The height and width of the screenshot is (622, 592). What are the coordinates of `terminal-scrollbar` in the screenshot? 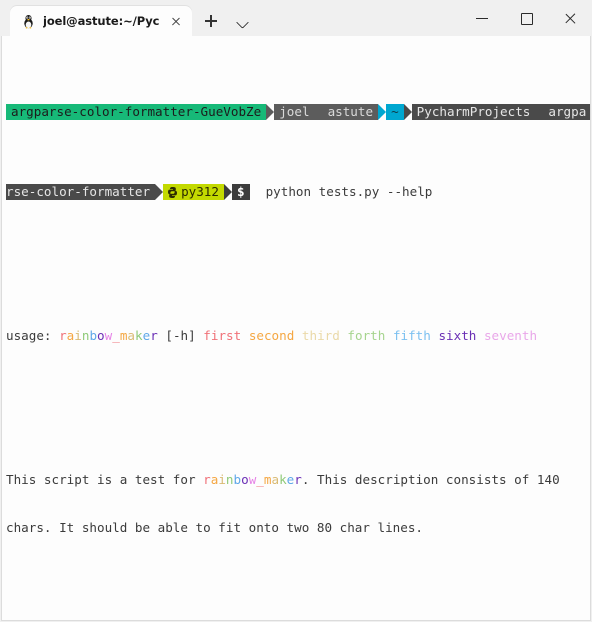 It's located at (586, 86).